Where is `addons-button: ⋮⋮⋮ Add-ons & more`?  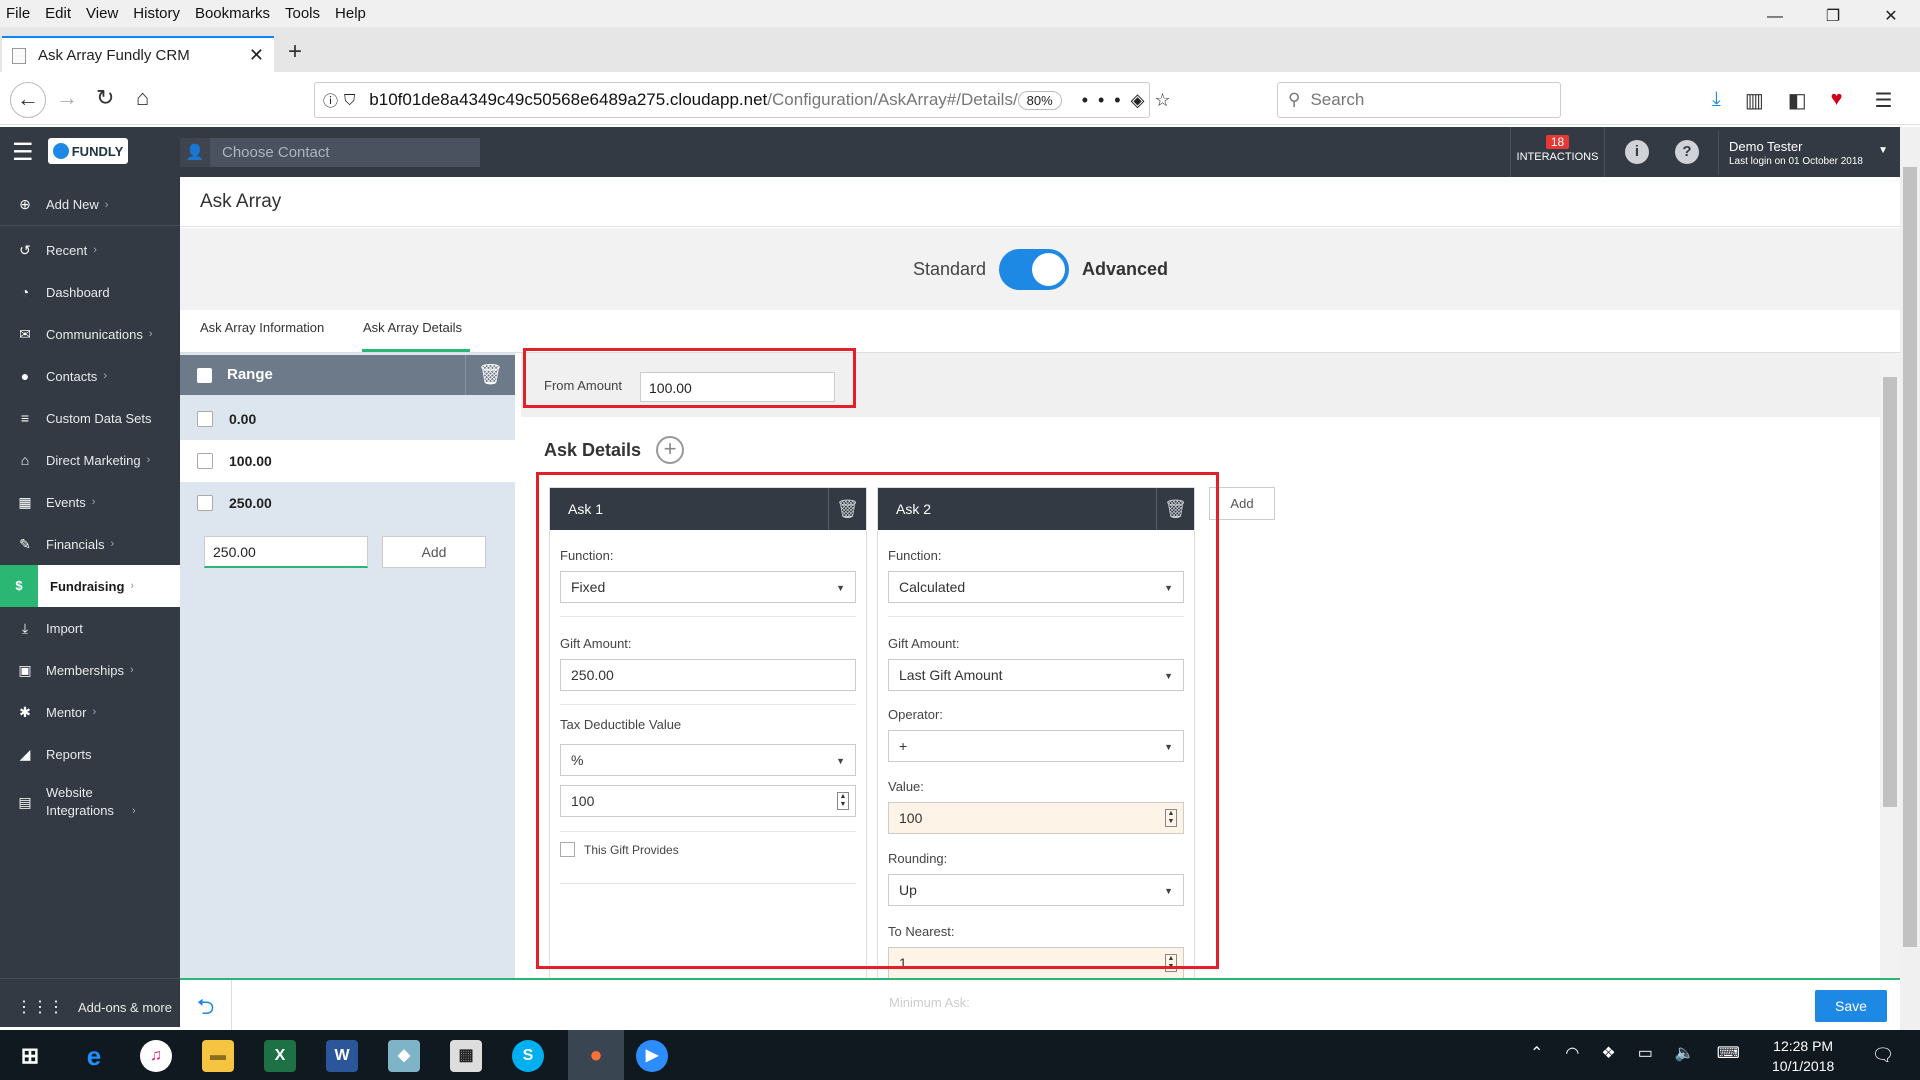 addons-button: ⋮⋮⋮ Add-ons & more is located at coordinates (90, 1006).